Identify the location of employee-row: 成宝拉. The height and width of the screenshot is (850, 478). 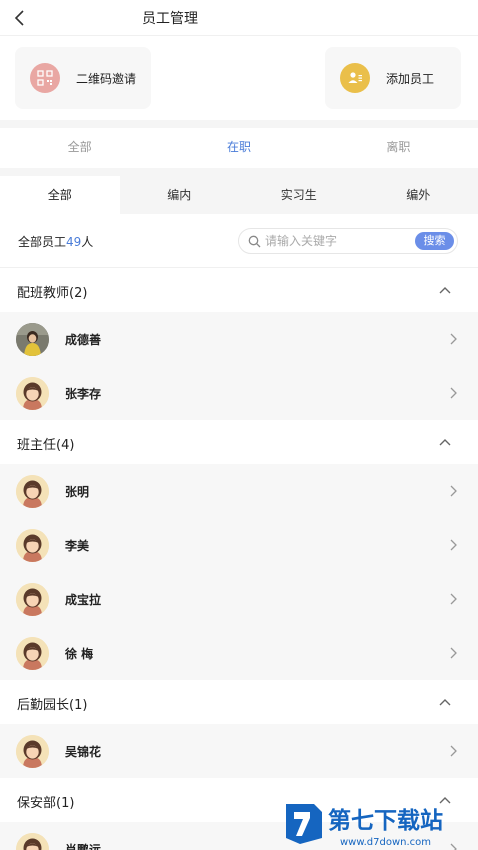
(239, 599).